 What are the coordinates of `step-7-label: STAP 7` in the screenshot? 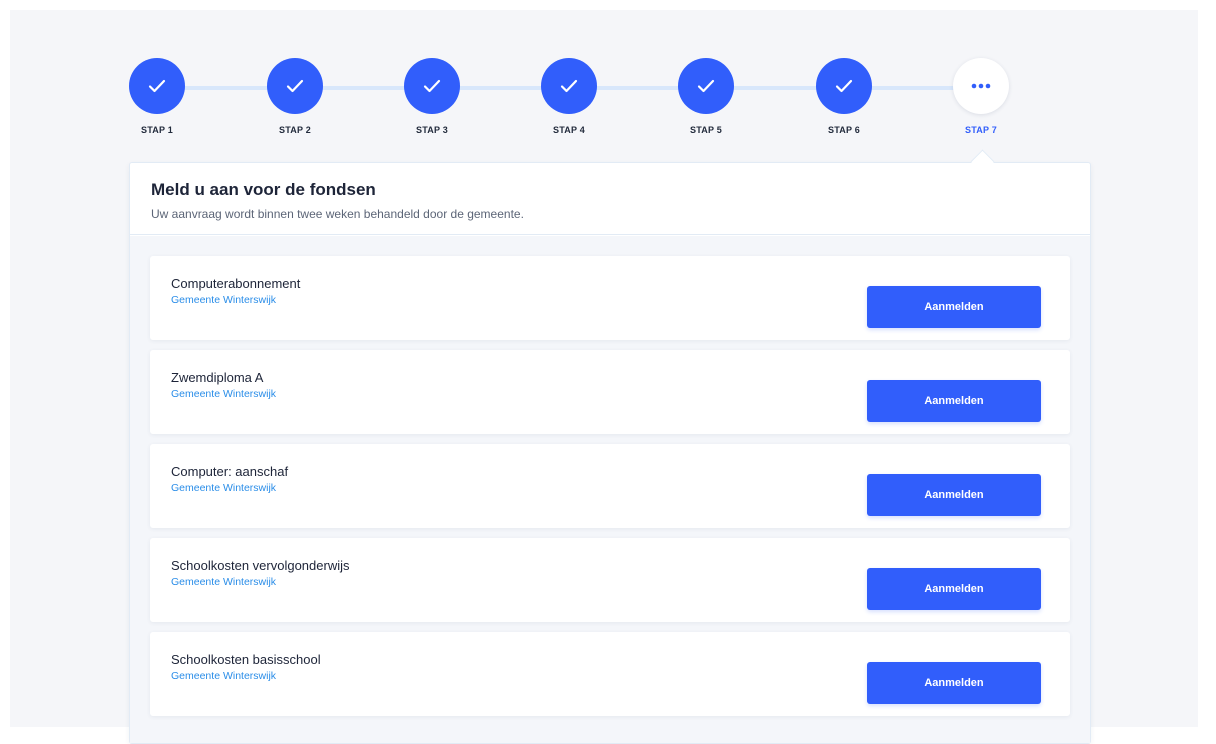 It's located at (981, 130).